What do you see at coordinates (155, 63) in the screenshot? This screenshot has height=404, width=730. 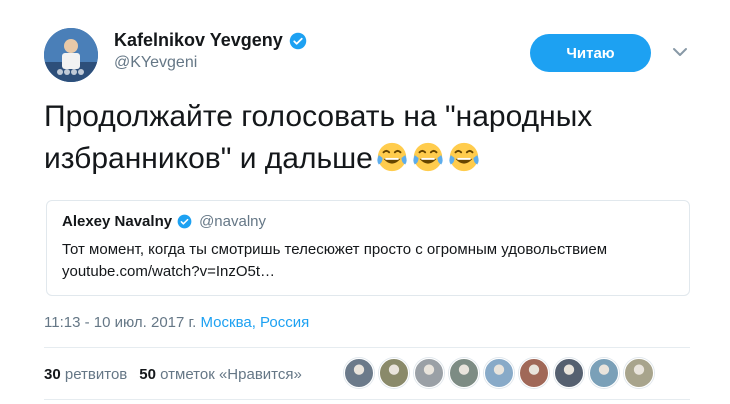 I see `author-handle: @KYevgeni` at bounding box center [155, 63].